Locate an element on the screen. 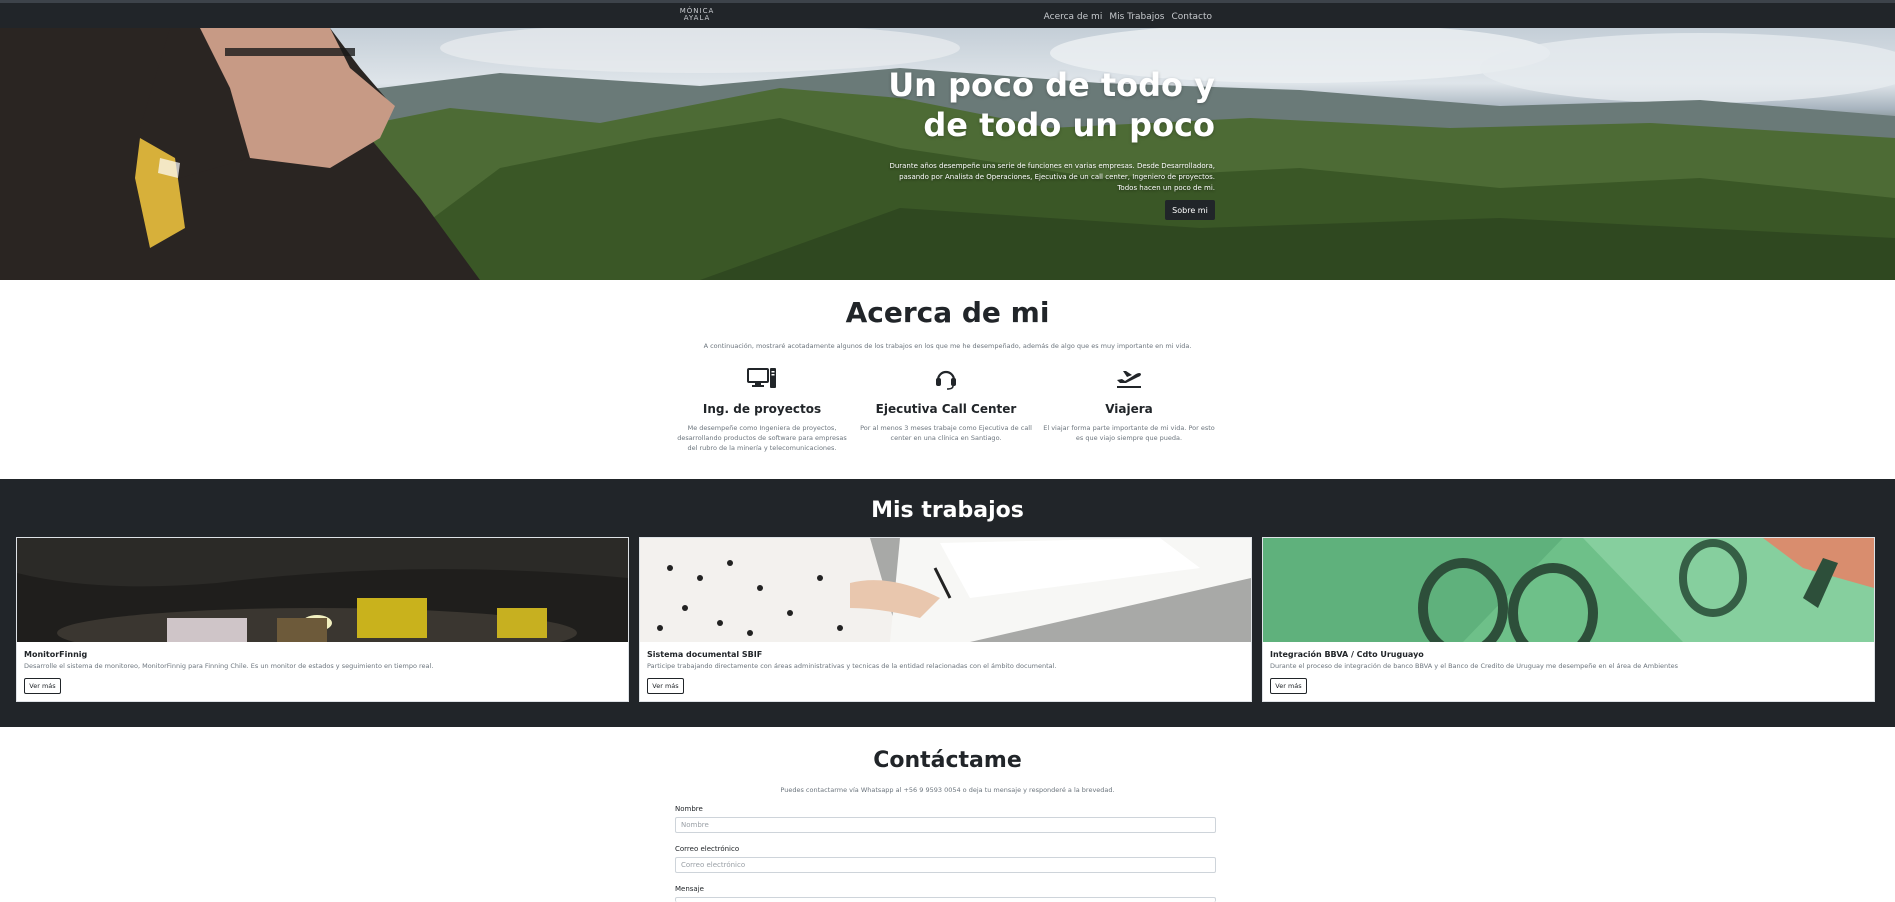 The height and width of the screenshot is (902, 1895). hero-title-line-2: de todo un poco is located at coordinates (1069, 125).